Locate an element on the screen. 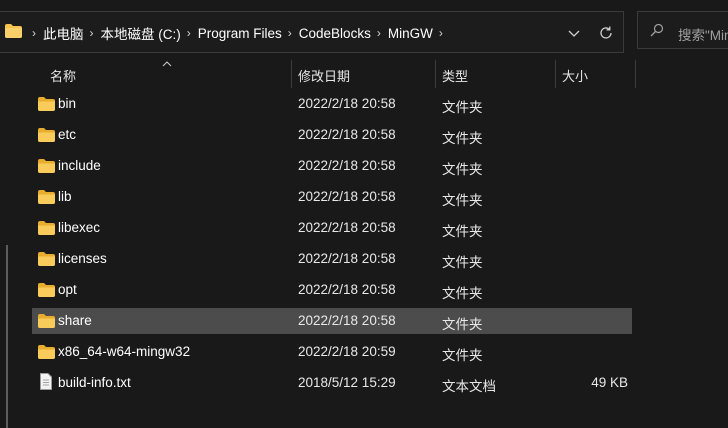  file-name: build-info.txt is located at coordinates (94, 382).